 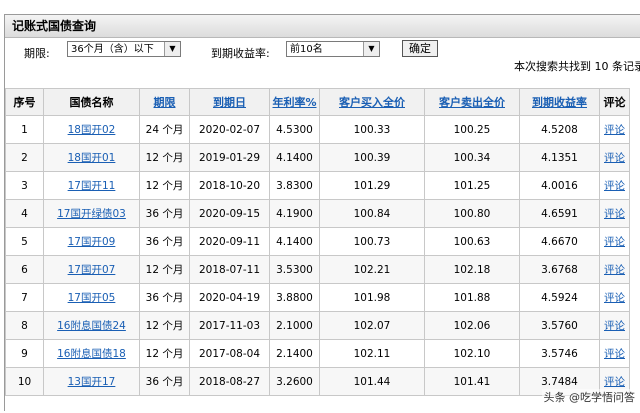 What do you see at coordinates (229, 213) in the screenshot?
I see `due-date-cell: 2020-09-15` at bounding box center [229, 213].